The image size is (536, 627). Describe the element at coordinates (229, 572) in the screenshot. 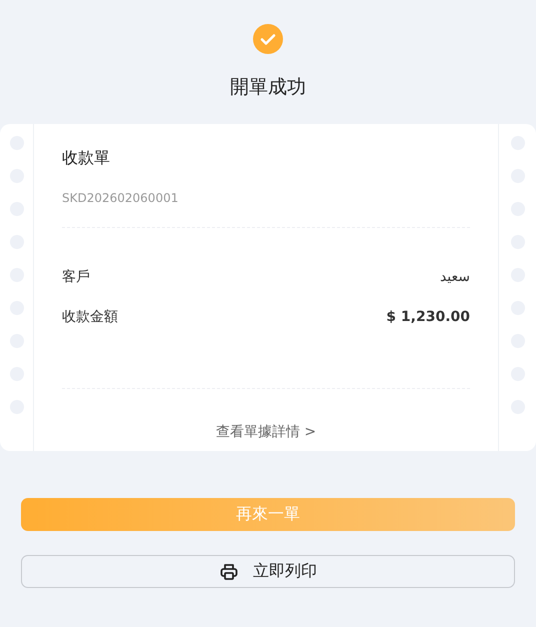

I see `printer-icon` at that location.